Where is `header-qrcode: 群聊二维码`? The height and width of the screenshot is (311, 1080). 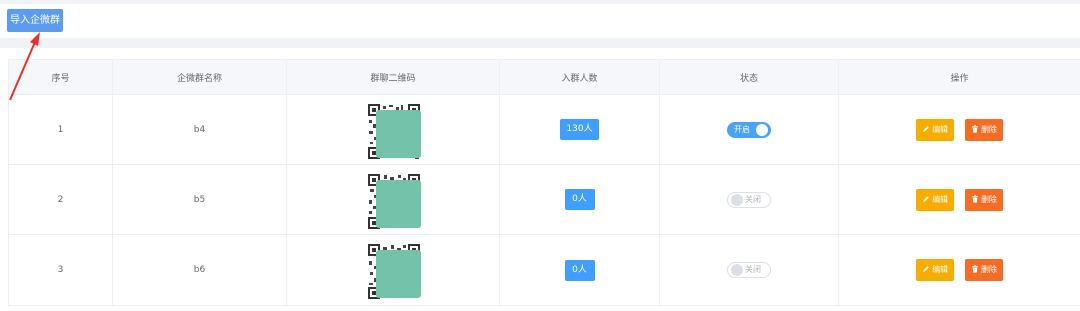 header-qrcode: 群聊二维码 is located at coordinates (393, 77).